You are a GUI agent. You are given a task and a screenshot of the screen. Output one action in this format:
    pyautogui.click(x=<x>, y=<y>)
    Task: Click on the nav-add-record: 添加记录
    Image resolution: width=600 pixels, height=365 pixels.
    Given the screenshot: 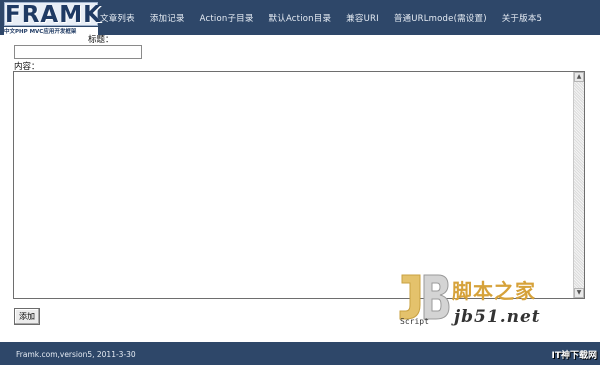 What is the action you would take?
    pyautogui.click(x=167, y=18)
    